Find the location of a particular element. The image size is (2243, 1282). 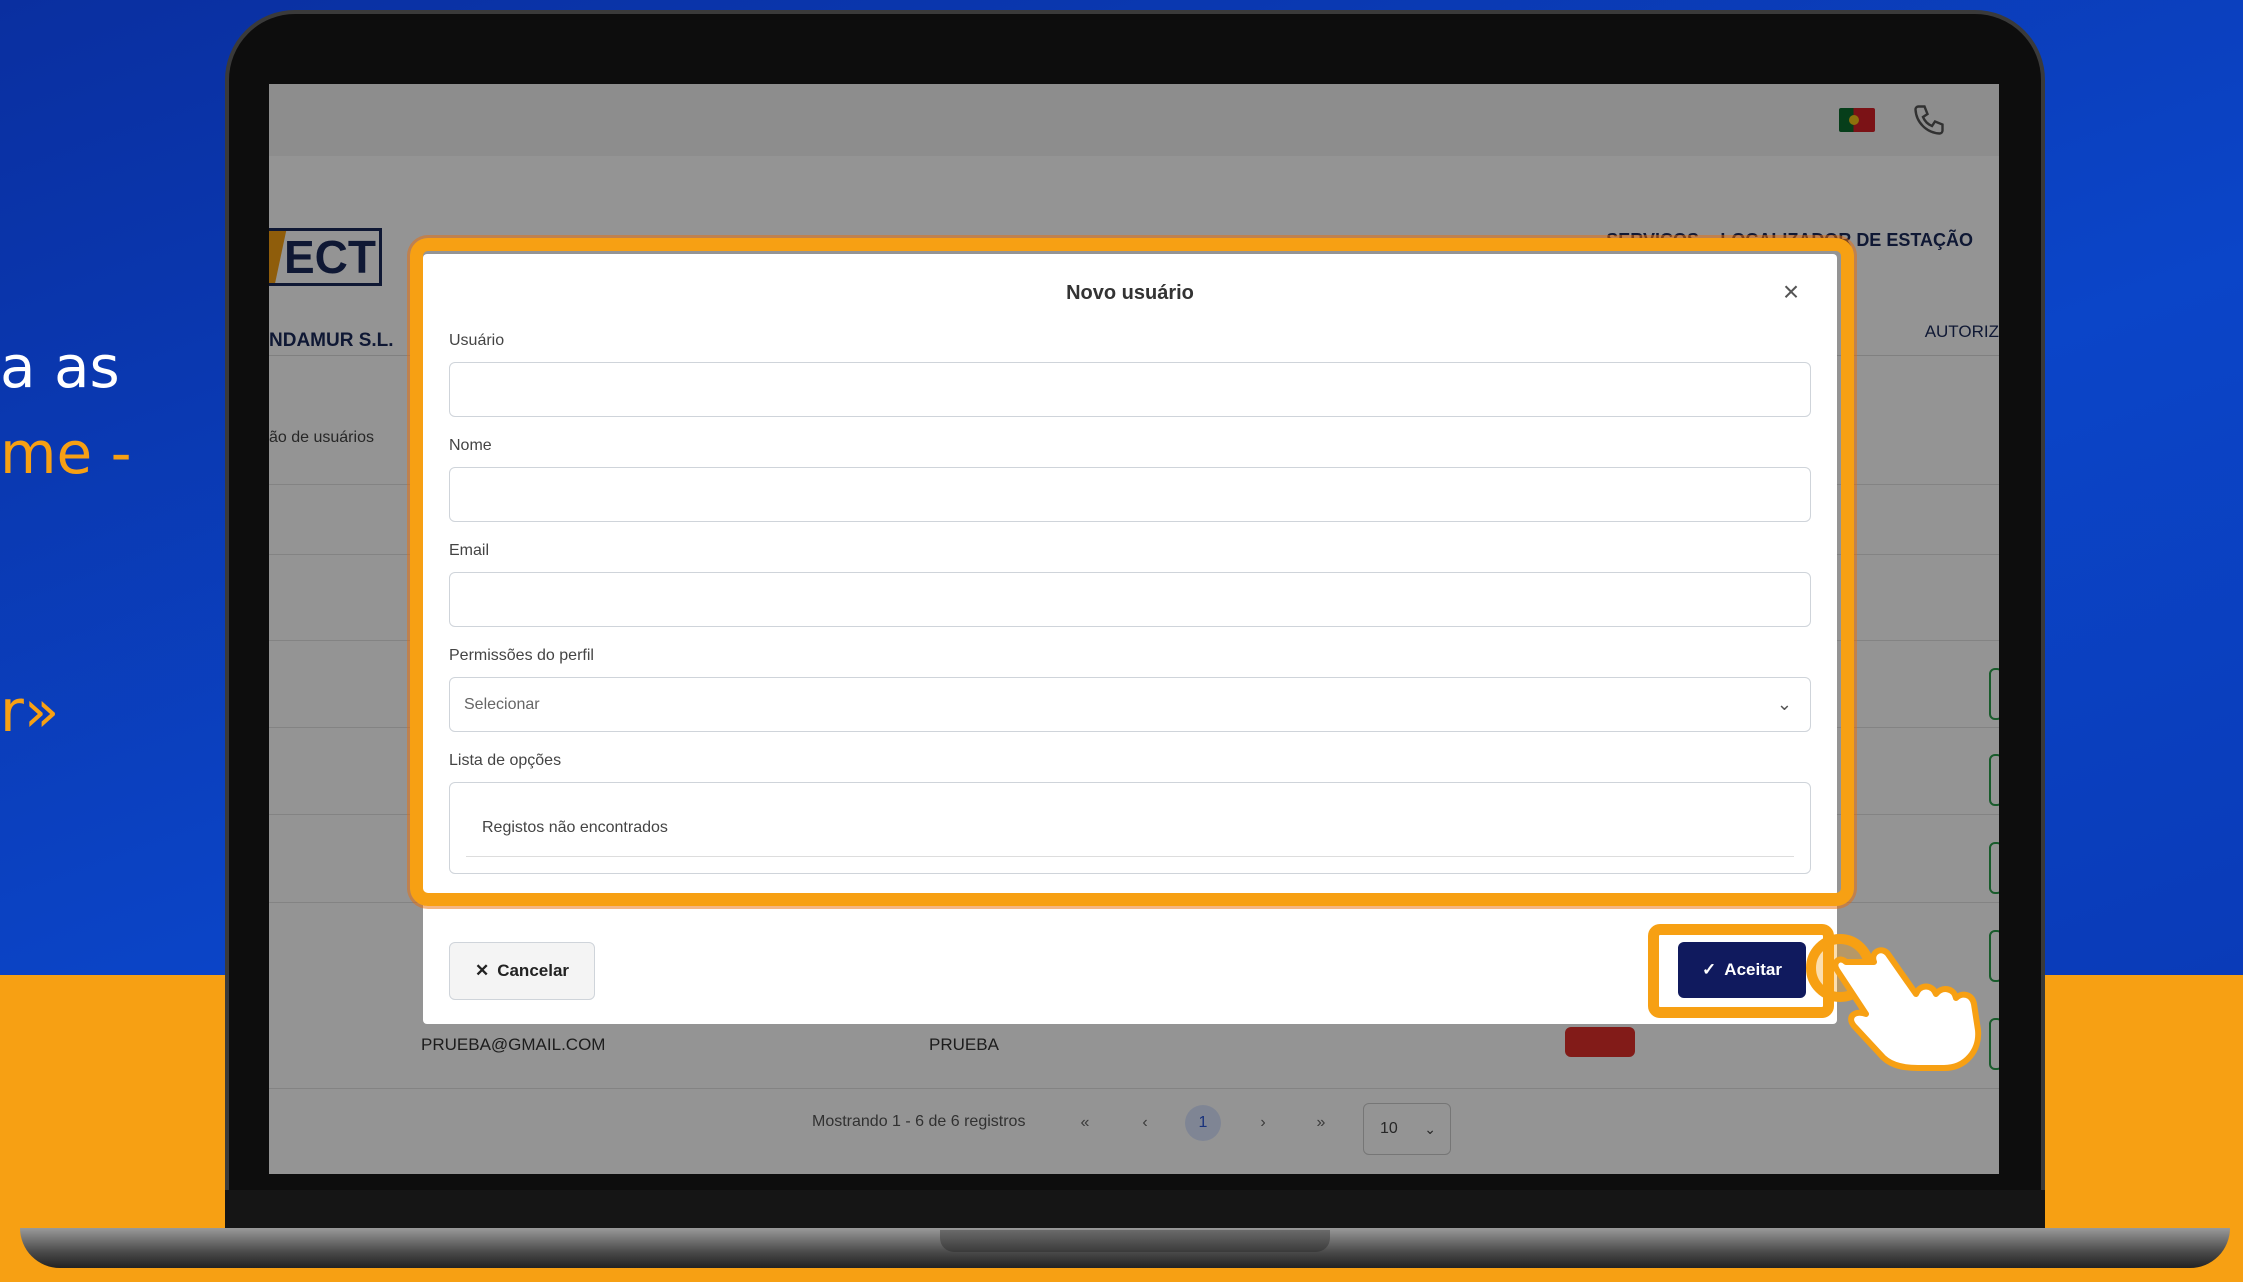

close-icon: ✕ is located at coordinates (482, 970).